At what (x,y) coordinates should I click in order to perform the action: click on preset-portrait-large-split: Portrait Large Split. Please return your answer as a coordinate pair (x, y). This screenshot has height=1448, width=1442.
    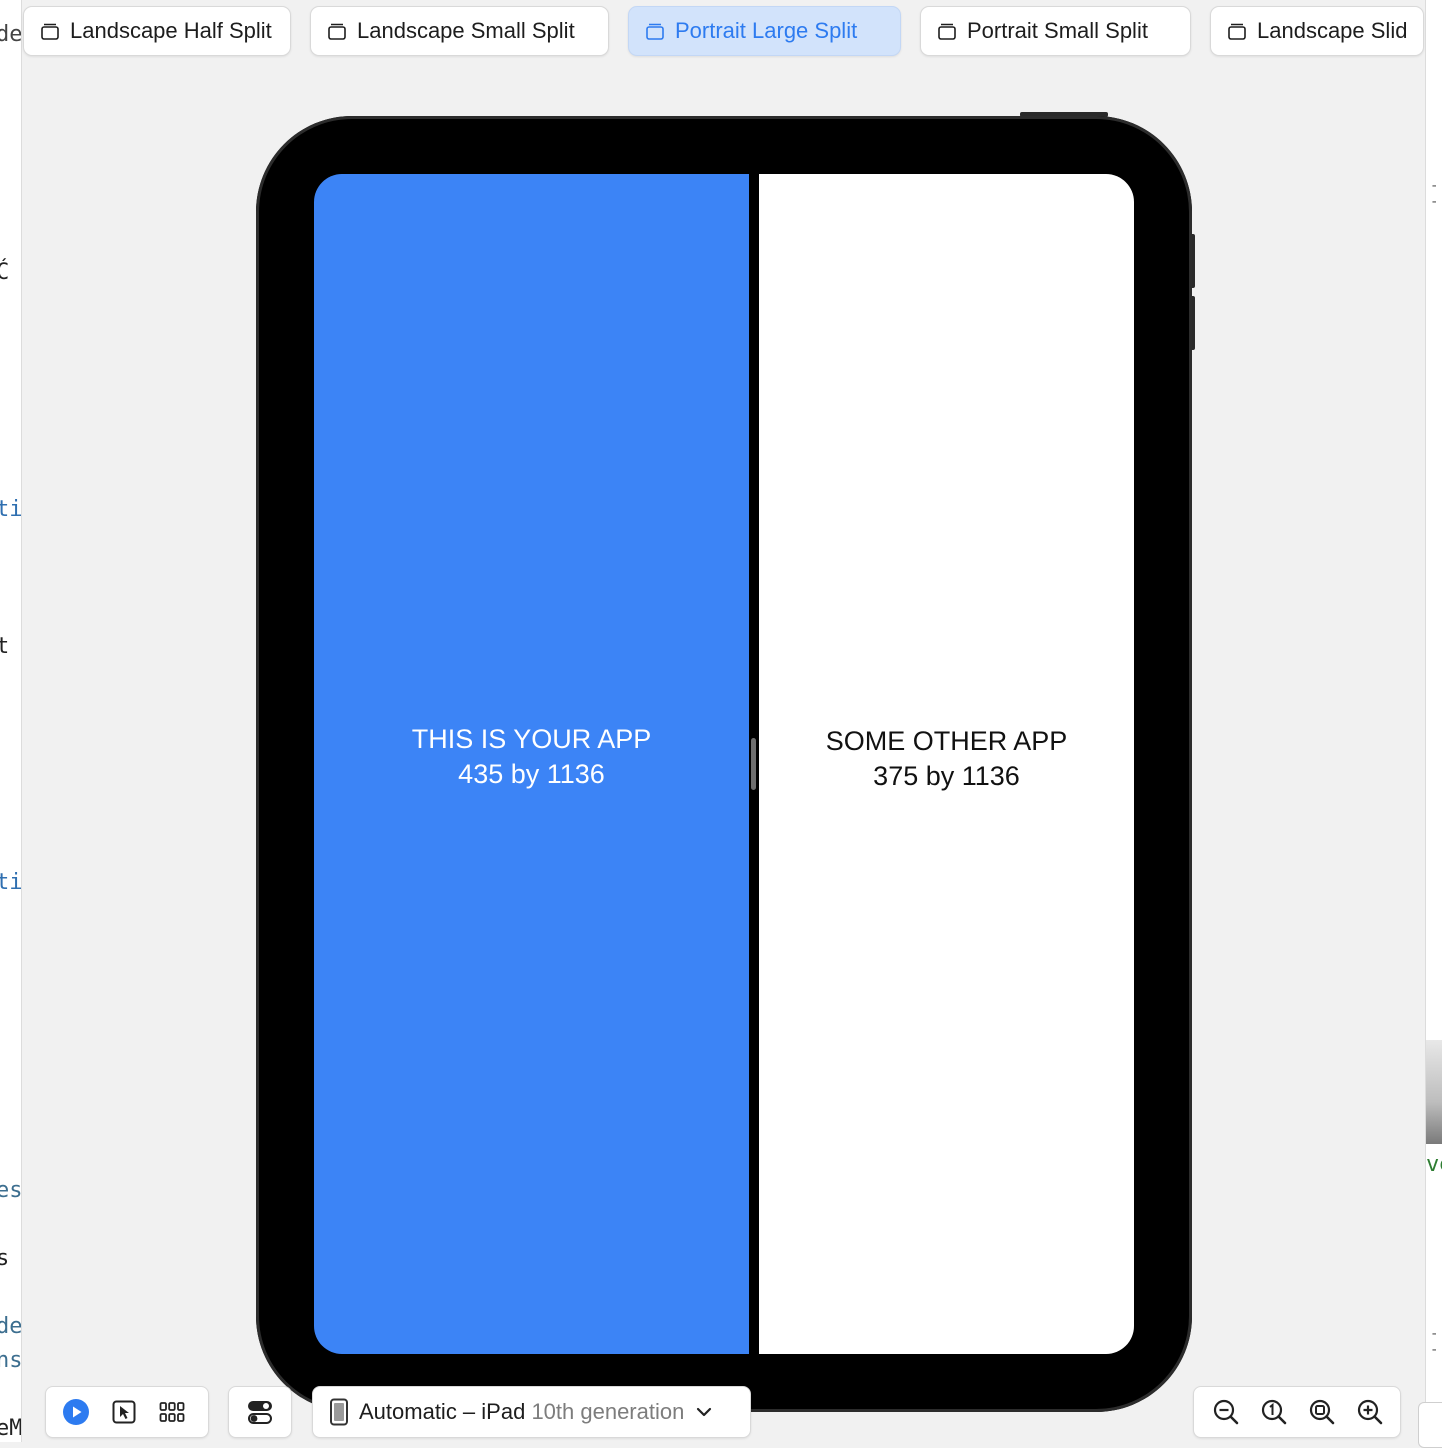
    Looking at the image, I should click on (764, 31).